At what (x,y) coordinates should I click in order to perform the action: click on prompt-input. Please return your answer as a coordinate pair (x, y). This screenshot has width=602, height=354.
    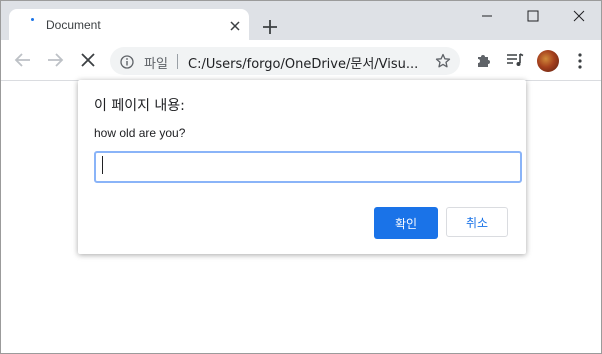
    Looking at the image, I should click on (308, 167).